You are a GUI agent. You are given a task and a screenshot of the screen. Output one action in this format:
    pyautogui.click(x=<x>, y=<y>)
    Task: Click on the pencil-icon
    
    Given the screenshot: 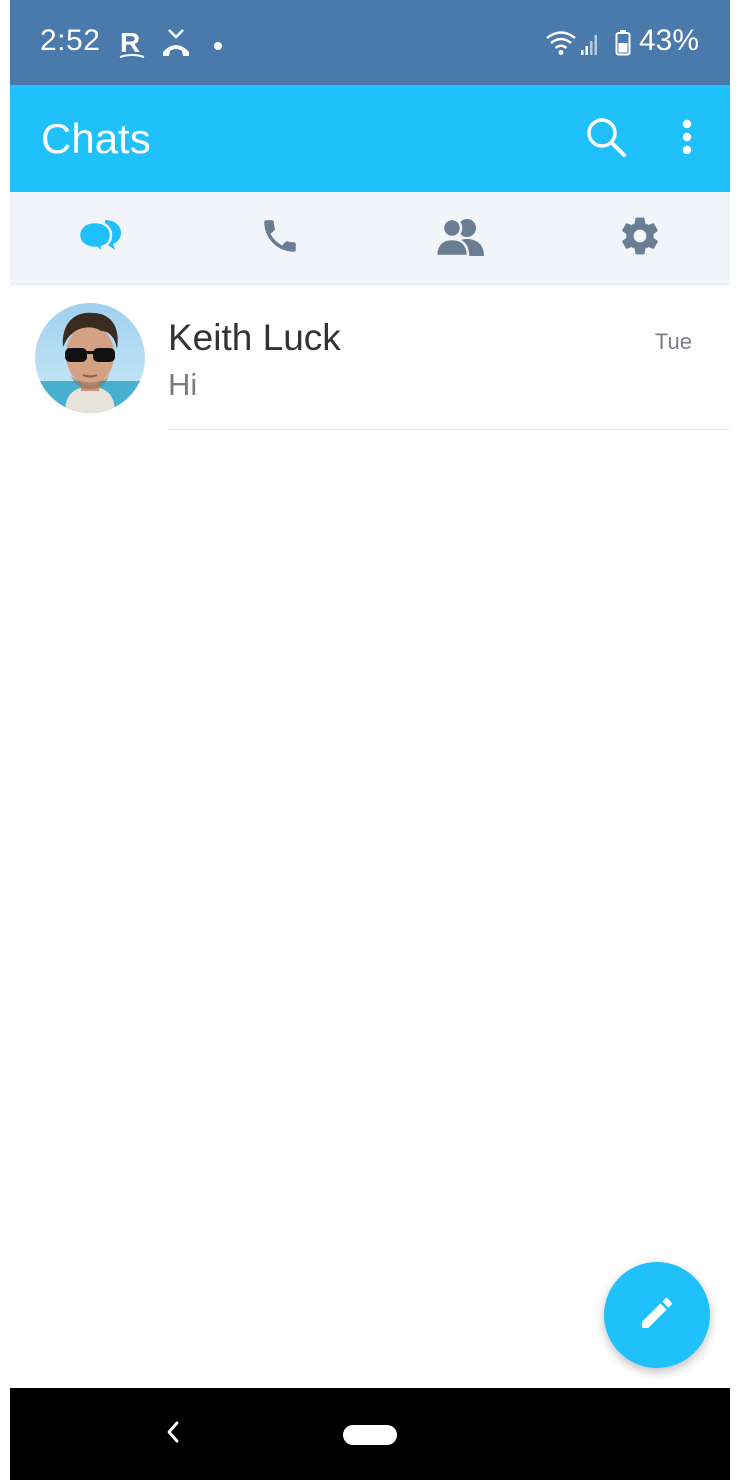 What is the action you would take?
    pyautogui.click(x=657, y=1315)
    